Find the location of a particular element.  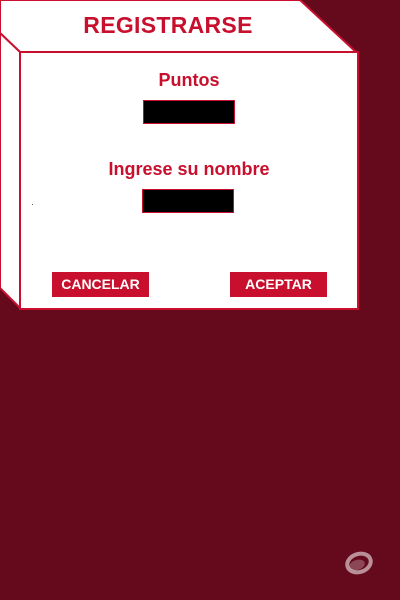

dialog-title: REGISTRARSE is located at coordinates (168, 25).